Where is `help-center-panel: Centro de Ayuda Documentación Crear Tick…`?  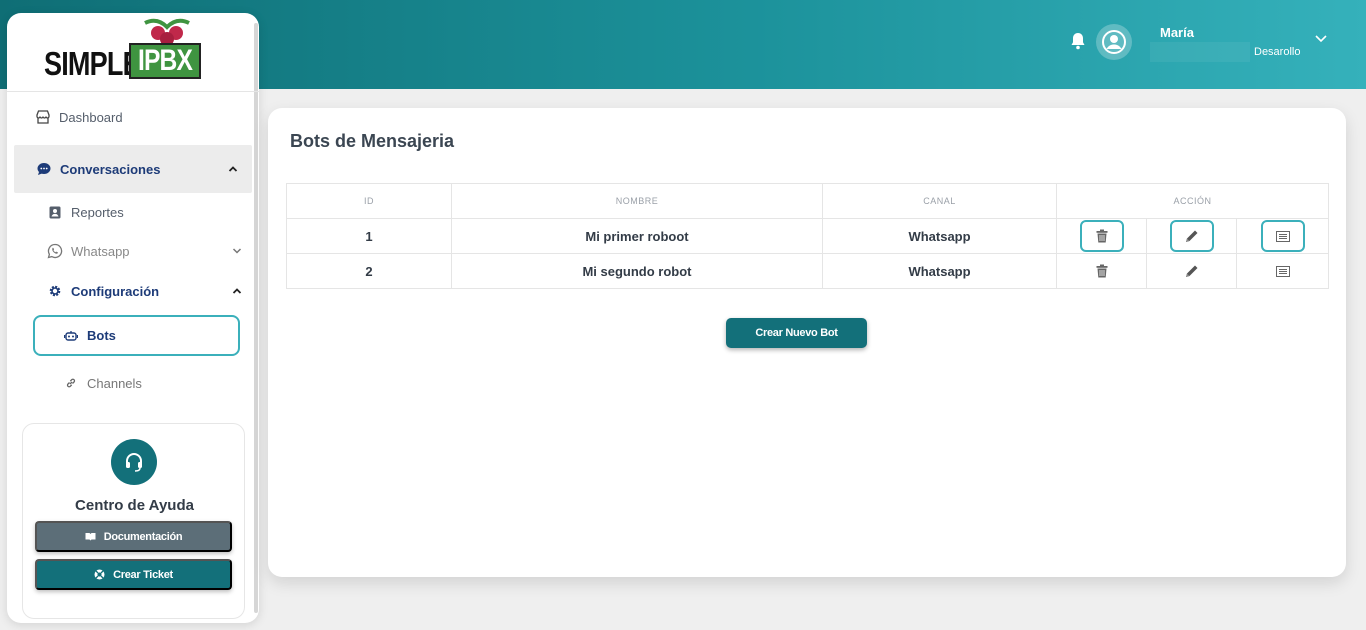 help-center-panel: Centro de Ayuda Documentación Crear Tick… is located at coordinates (133, 521).